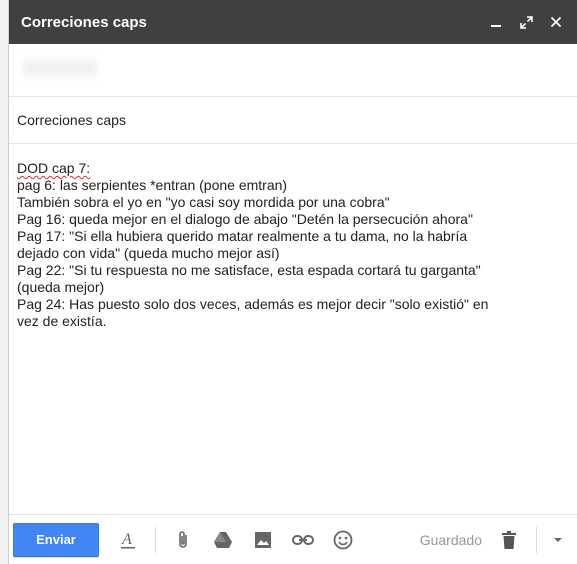 Image resolution: width=577 pixels, height=564 pixels. Describe the element at coordinates (223, 540) in the screenshot. I see `drive-icon` at that location.